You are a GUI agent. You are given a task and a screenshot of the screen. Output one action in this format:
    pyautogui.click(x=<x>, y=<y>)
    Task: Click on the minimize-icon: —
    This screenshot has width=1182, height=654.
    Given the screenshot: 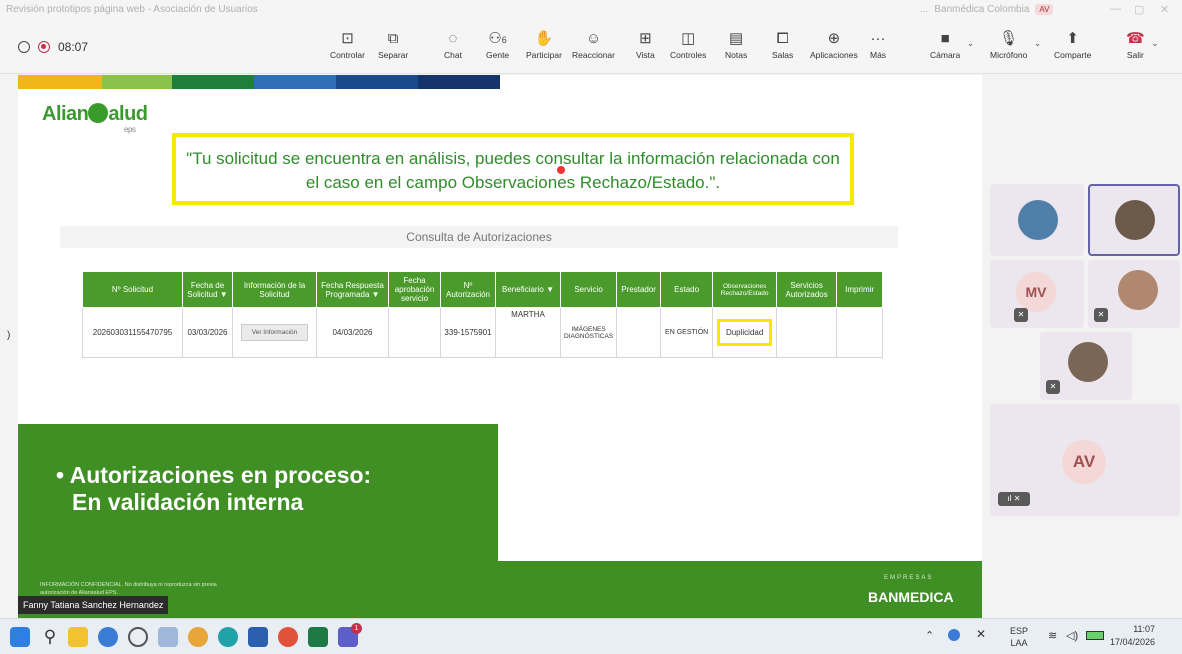 What is the action you would take?
    pyautogui.click(x=1115, y=9)
    